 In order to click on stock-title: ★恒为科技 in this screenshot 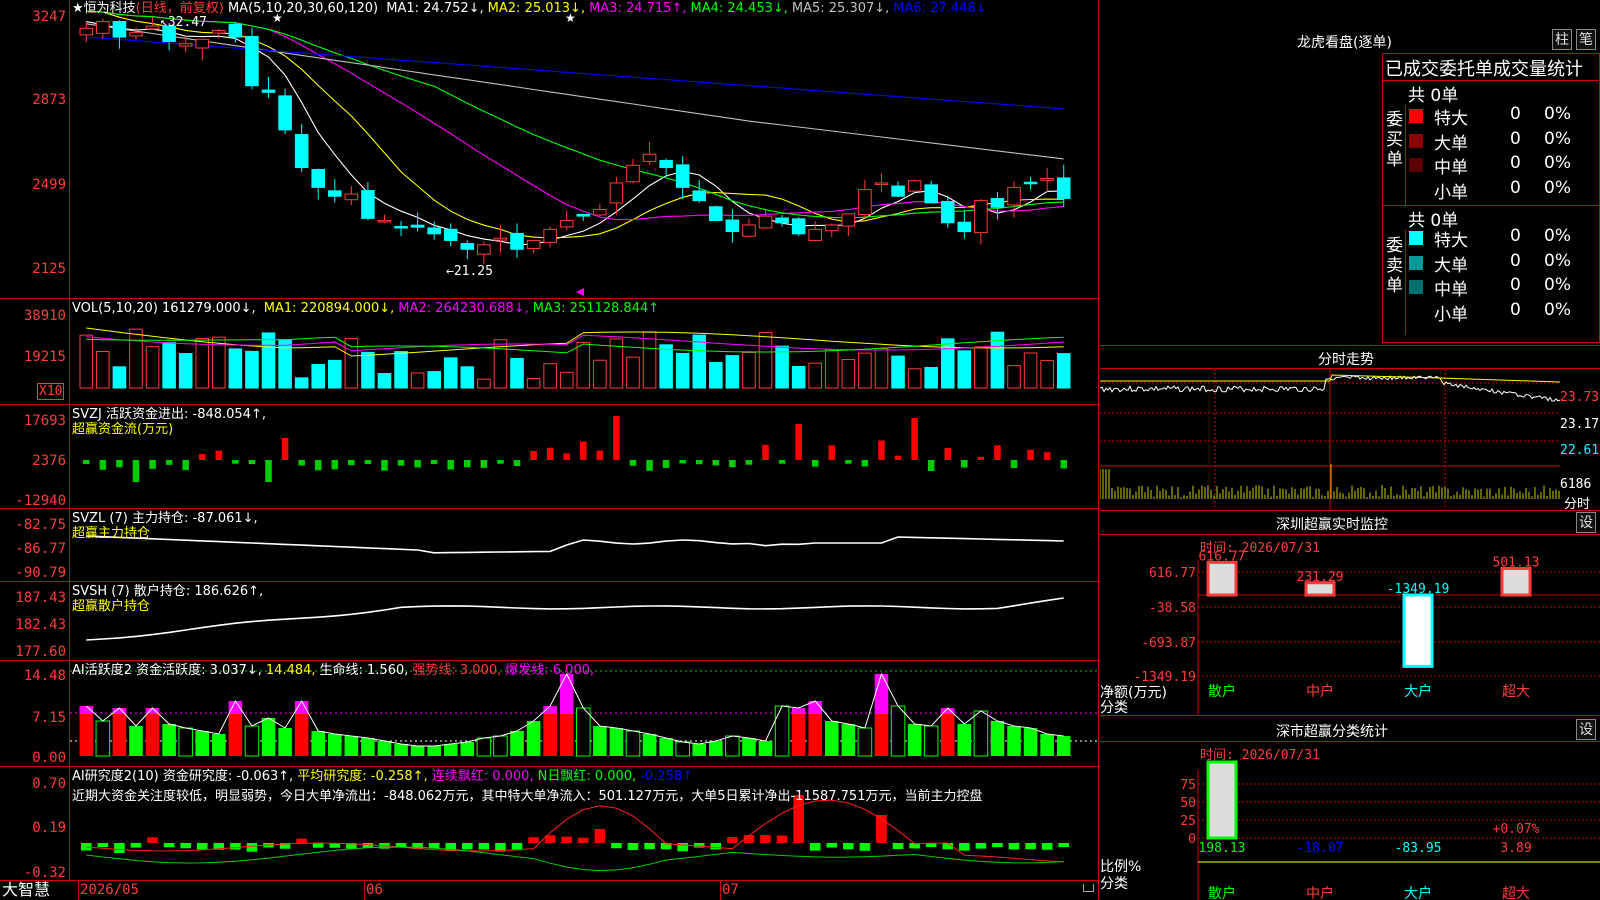, I will do `click(104, 8)`.